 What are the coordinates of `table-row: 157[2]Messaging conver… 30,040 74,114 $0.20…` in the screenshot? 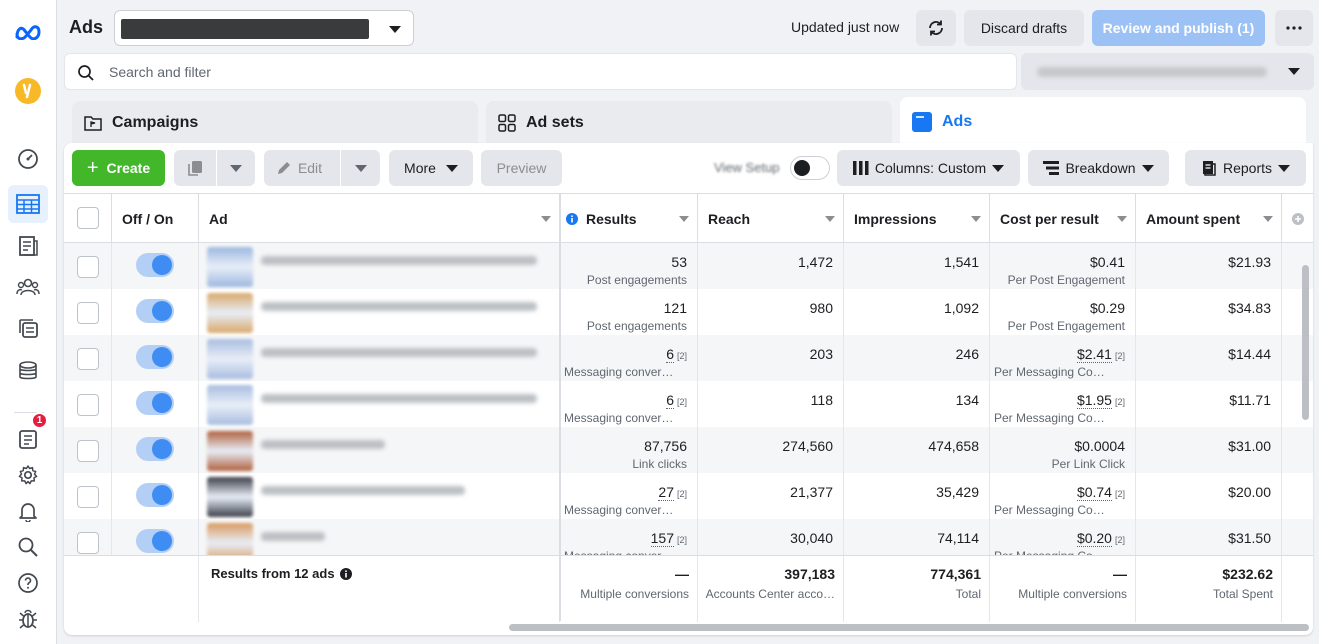 It's located at (688, 537).